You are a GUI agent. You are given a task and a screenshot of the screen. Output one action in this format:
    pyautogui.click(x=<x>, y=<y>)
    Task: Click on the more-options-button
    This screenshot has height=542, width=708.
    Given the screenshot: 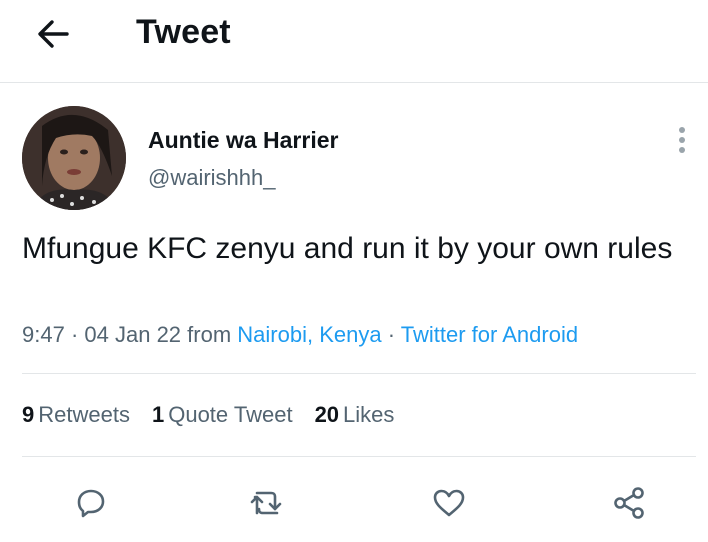 What is the action you would take?
    pyautogui.click(x=682, y=140)
    